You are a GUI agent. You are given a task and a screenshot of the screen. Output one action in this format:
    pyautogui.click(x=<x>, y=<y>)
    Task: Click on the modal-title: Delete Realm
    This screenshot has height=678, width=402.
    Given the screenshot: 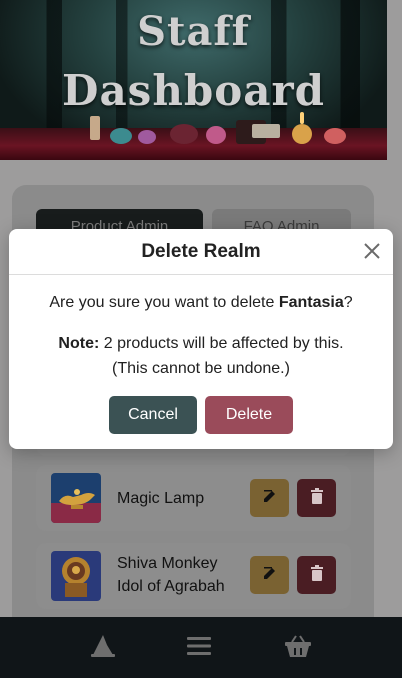 What is the action you would take?
    pyautogui.click(x=201, y=251)
    